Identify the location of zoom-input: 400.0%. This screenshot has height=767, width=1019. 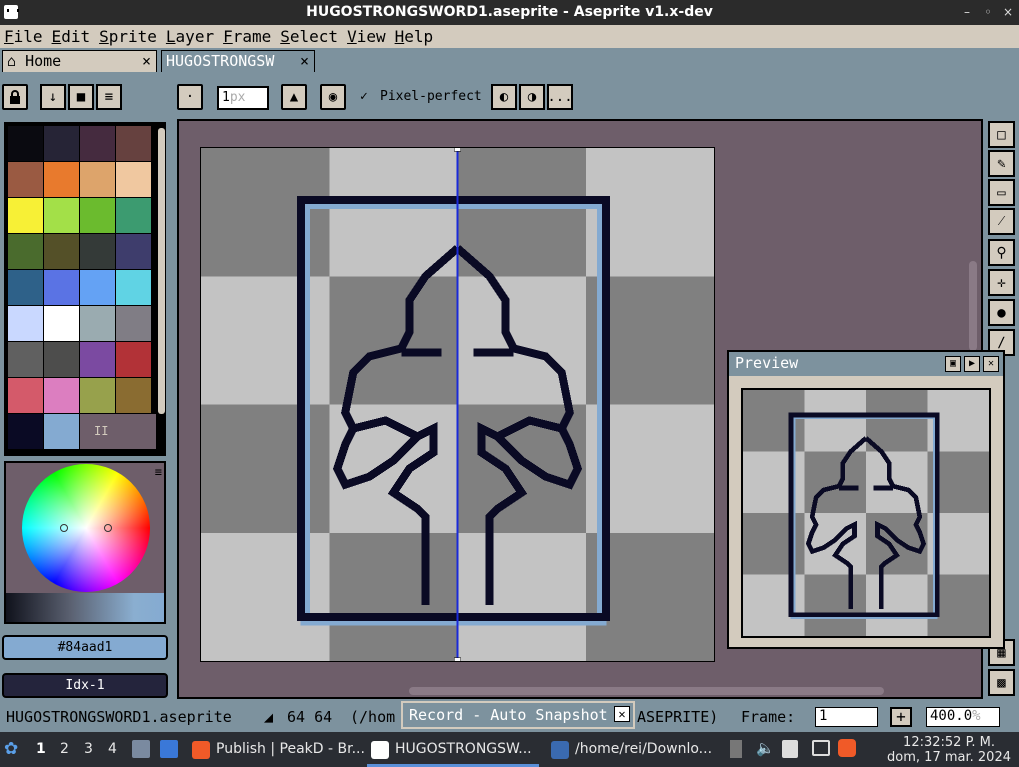
(963, 717).